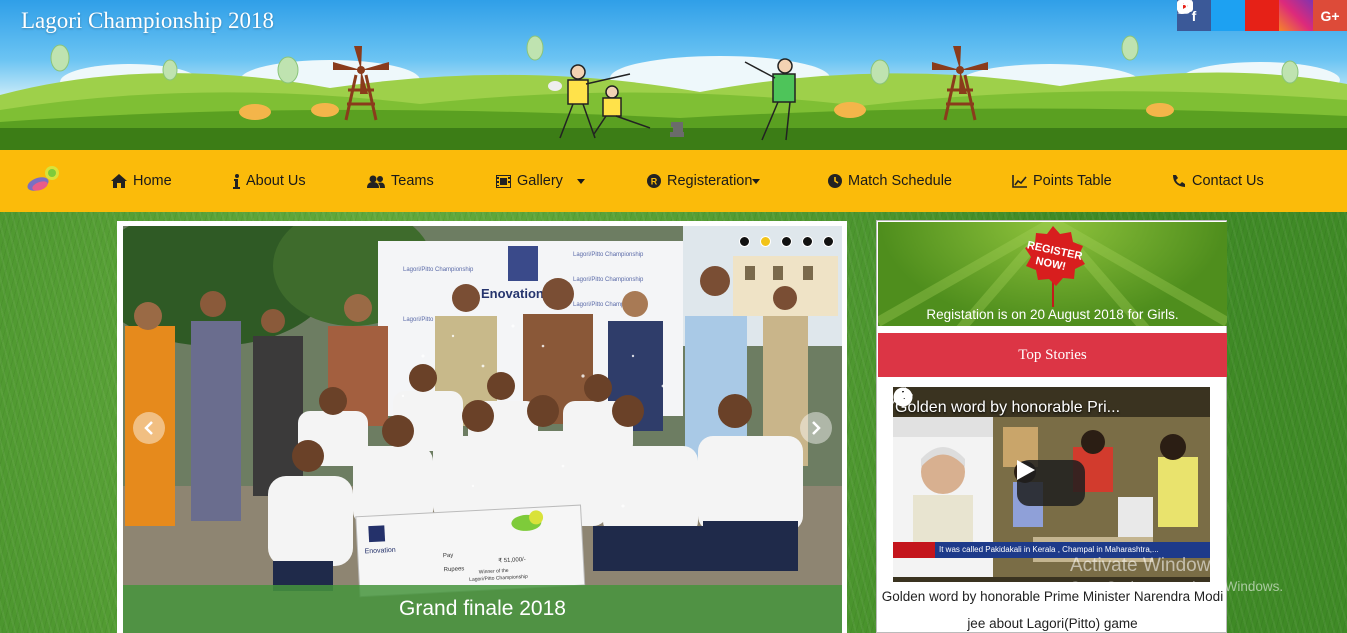 This screenshot has width=1347, height=633. I want to click on nav-gallery-label: Gallery, so click(540, 181).